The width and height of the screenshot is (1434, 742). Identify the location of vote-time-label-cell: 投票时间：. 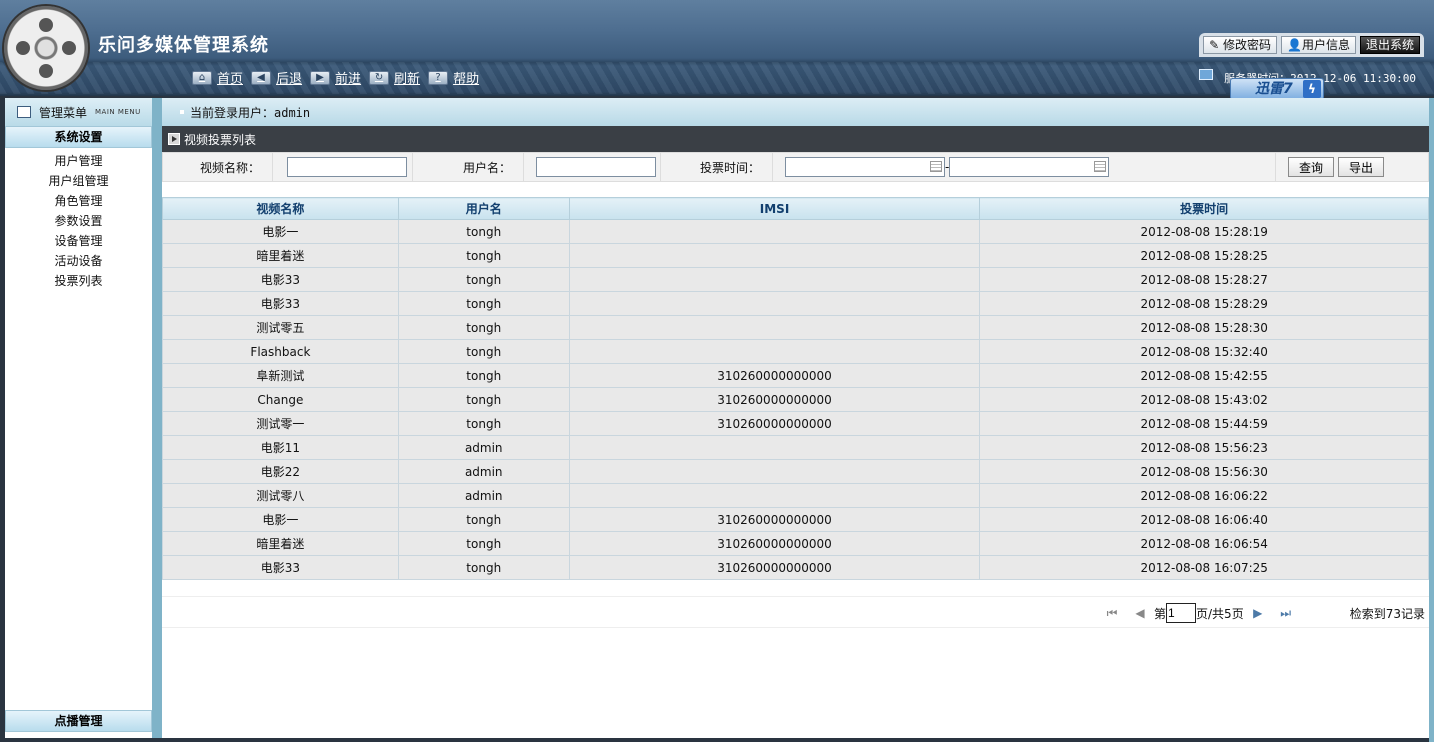
(717, 167).